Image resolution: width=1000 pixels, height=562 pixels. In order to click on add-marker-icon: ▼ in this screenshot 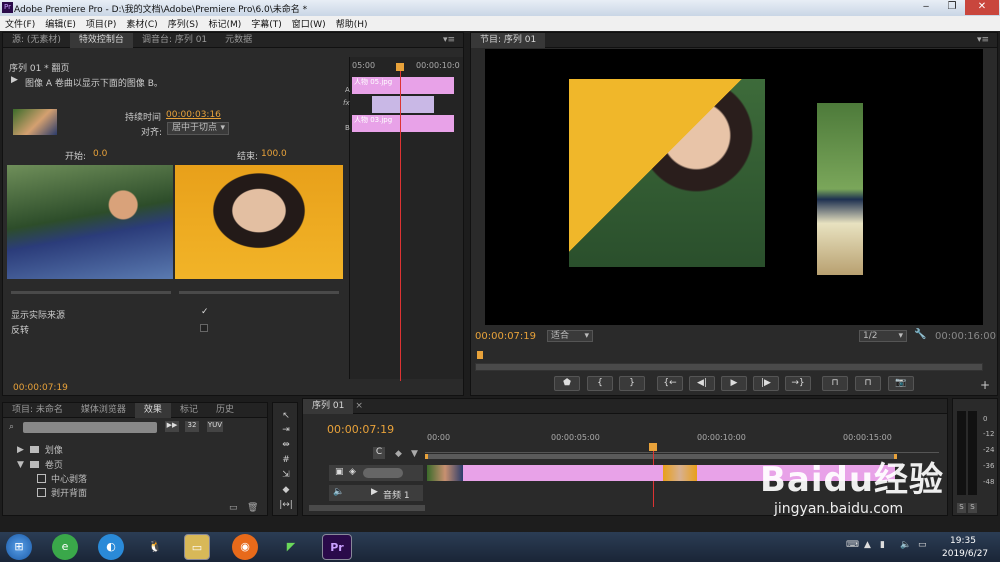, I will do `click(414, 454)`.